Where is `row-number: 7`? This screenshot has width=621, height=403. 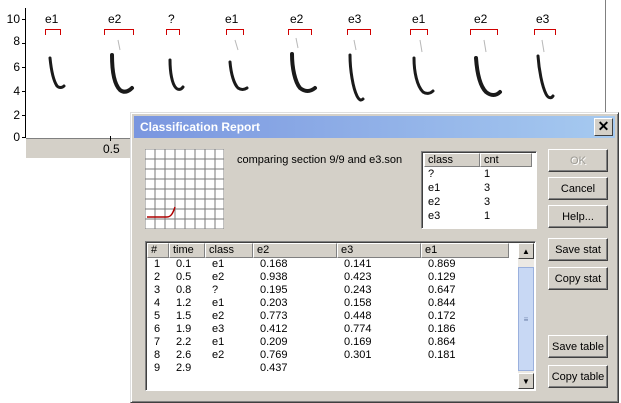 row-number: 7 is located at coordinates (157, 342).